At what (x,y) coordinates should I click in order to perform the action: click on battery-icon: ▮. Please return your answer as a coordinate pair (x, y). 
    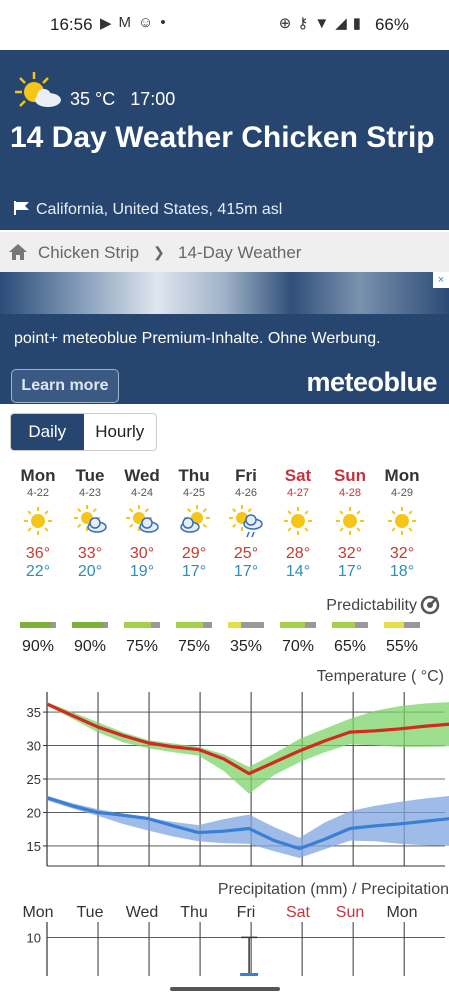
    Looking at the image, I should click on (356, 23).